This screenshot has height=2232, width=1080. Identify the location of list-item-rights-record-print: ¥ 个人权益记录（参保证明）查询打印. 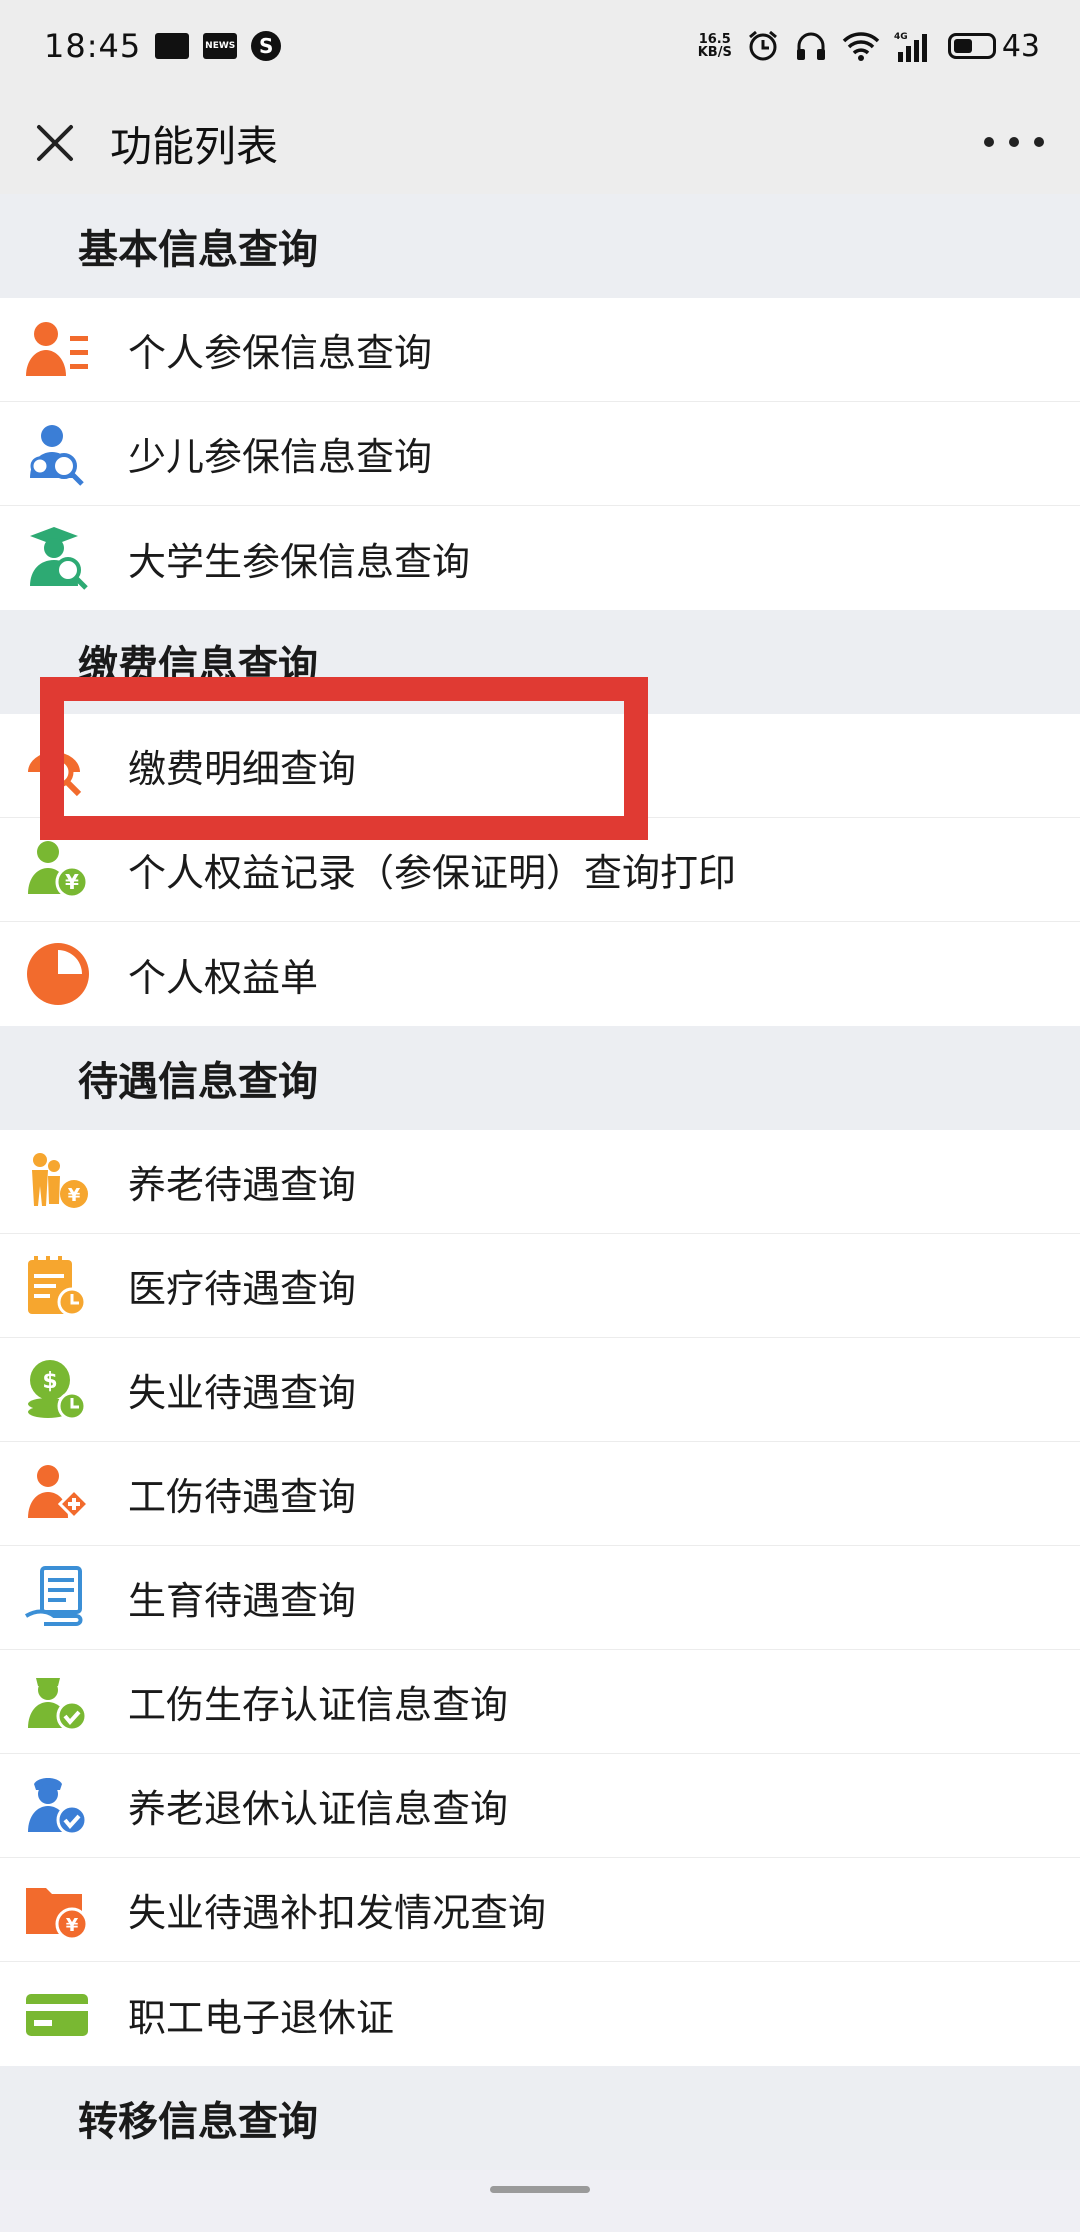
(540, 870).